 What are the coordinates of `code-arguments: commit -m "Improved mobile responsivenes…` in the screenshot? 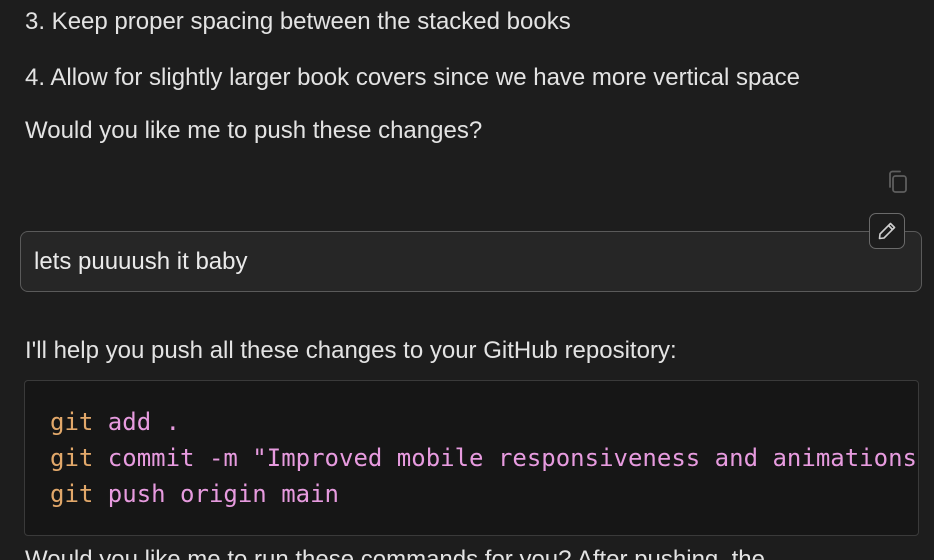 It's located at (506, 458).